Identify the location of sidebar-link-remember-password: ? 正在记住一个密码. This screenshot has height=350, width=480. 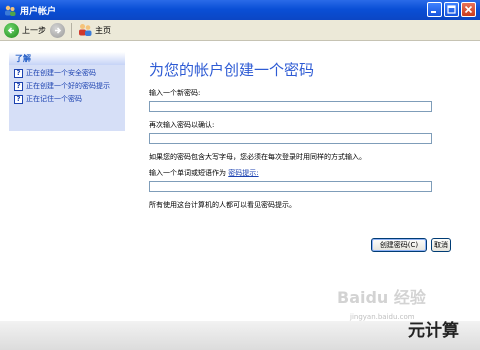
(67, 99).